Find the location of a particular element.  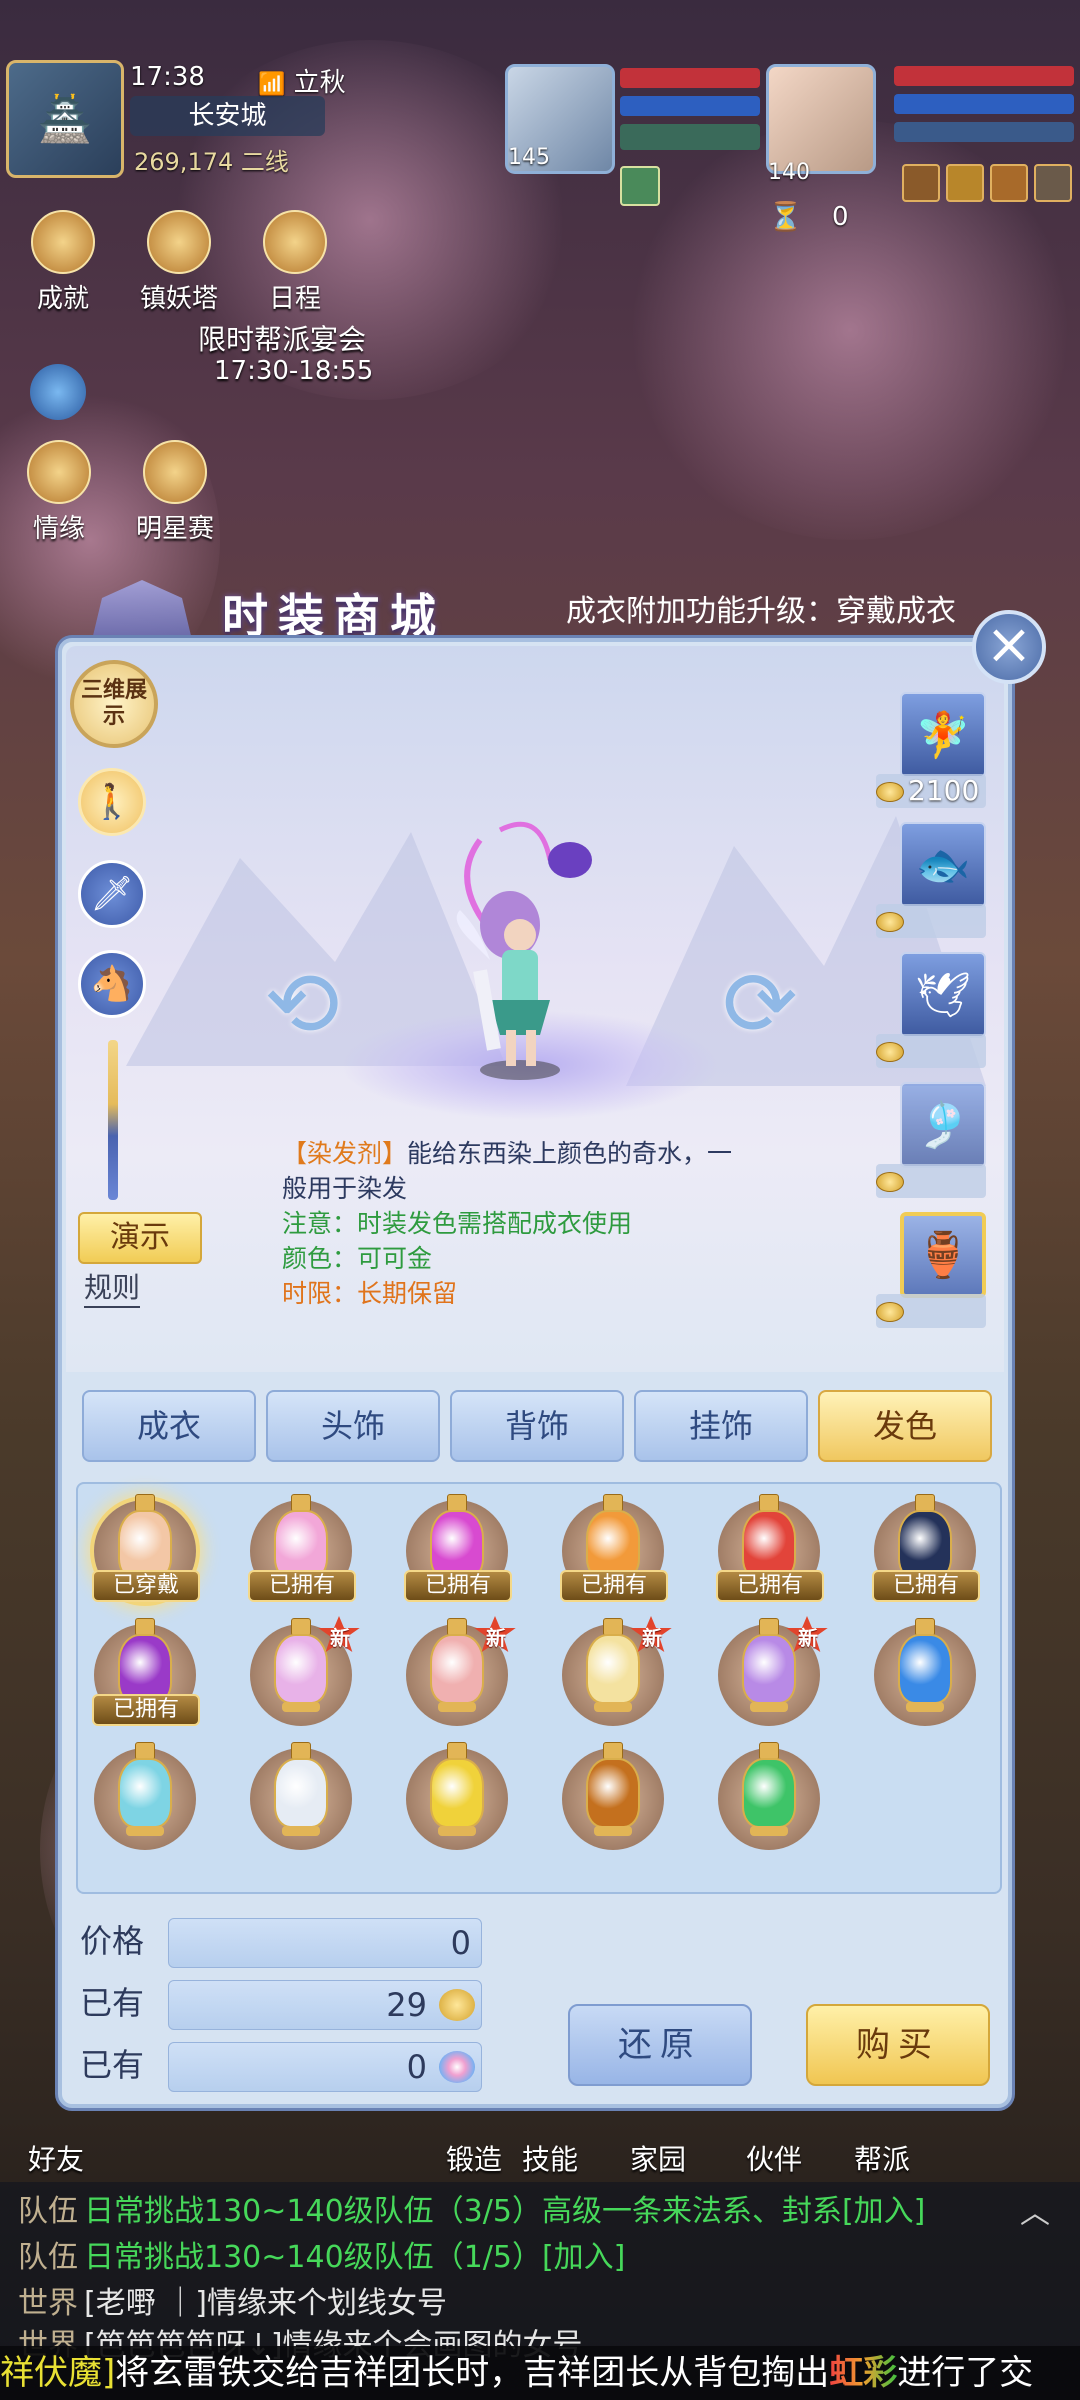

event-title: 限时帮派宴会 is located at coordinates (282, 338).